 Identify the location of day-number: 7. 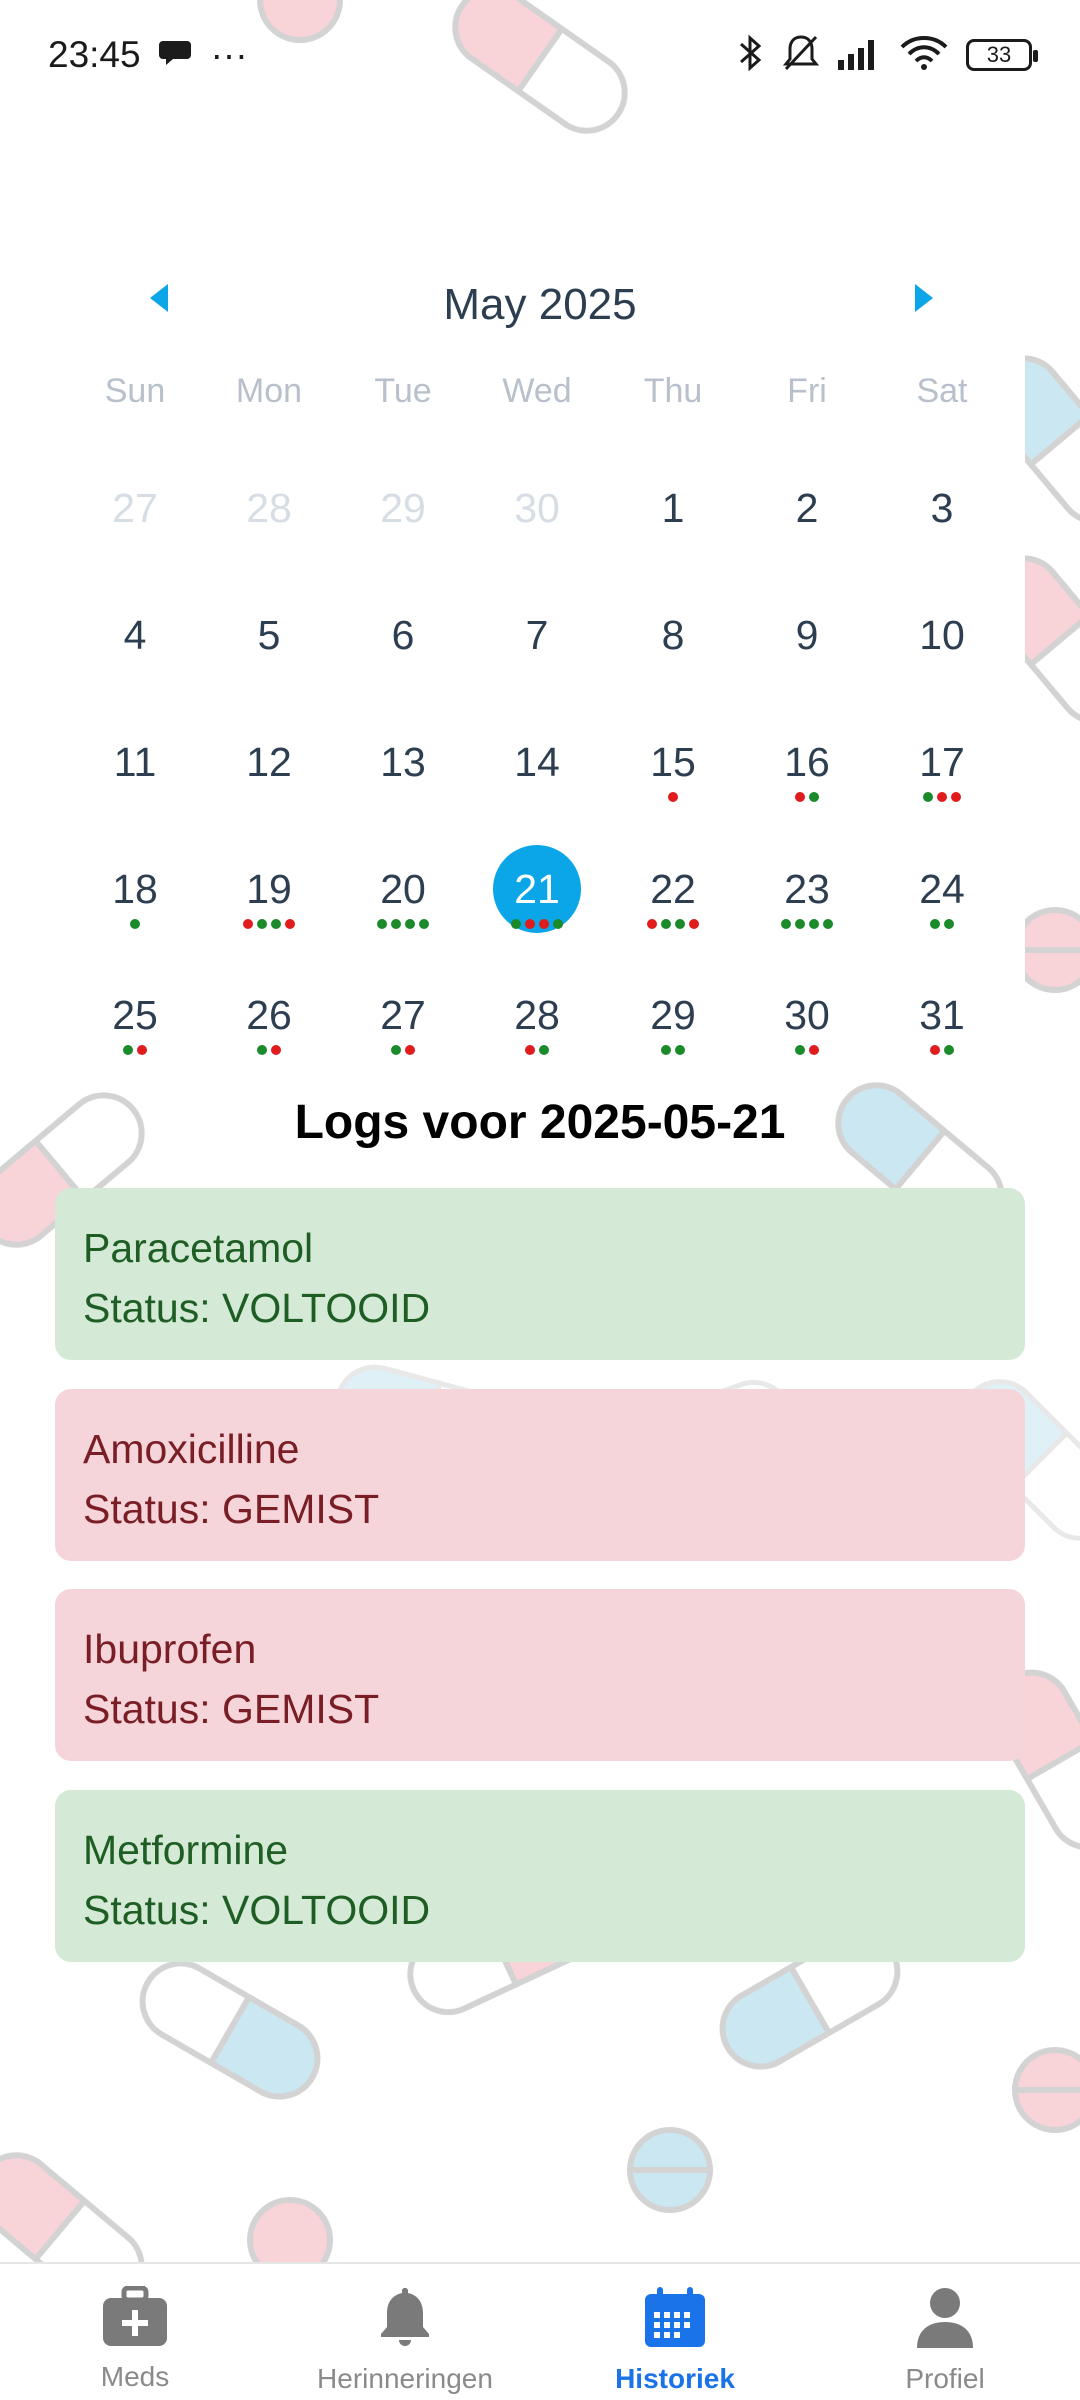
(537, 634).